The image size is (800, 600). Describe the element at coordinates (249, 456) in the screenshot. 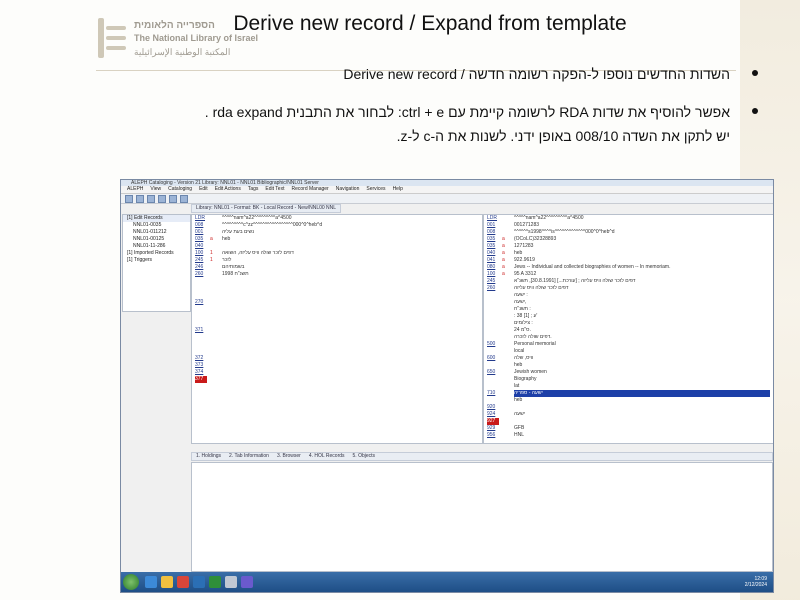

I see `bottom-tab: 2. Tab Information` at that location.